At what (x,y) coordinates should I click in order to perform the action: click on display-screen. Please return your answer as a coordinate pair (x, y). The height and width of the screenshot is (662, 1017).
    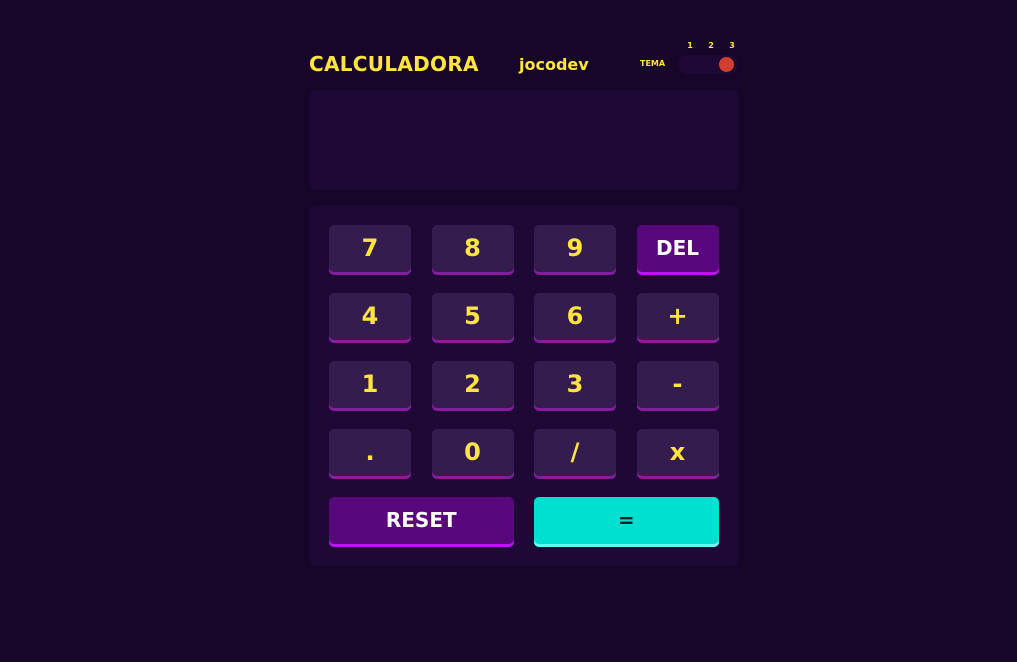
    Looking at the image, I should click on (524, 140).